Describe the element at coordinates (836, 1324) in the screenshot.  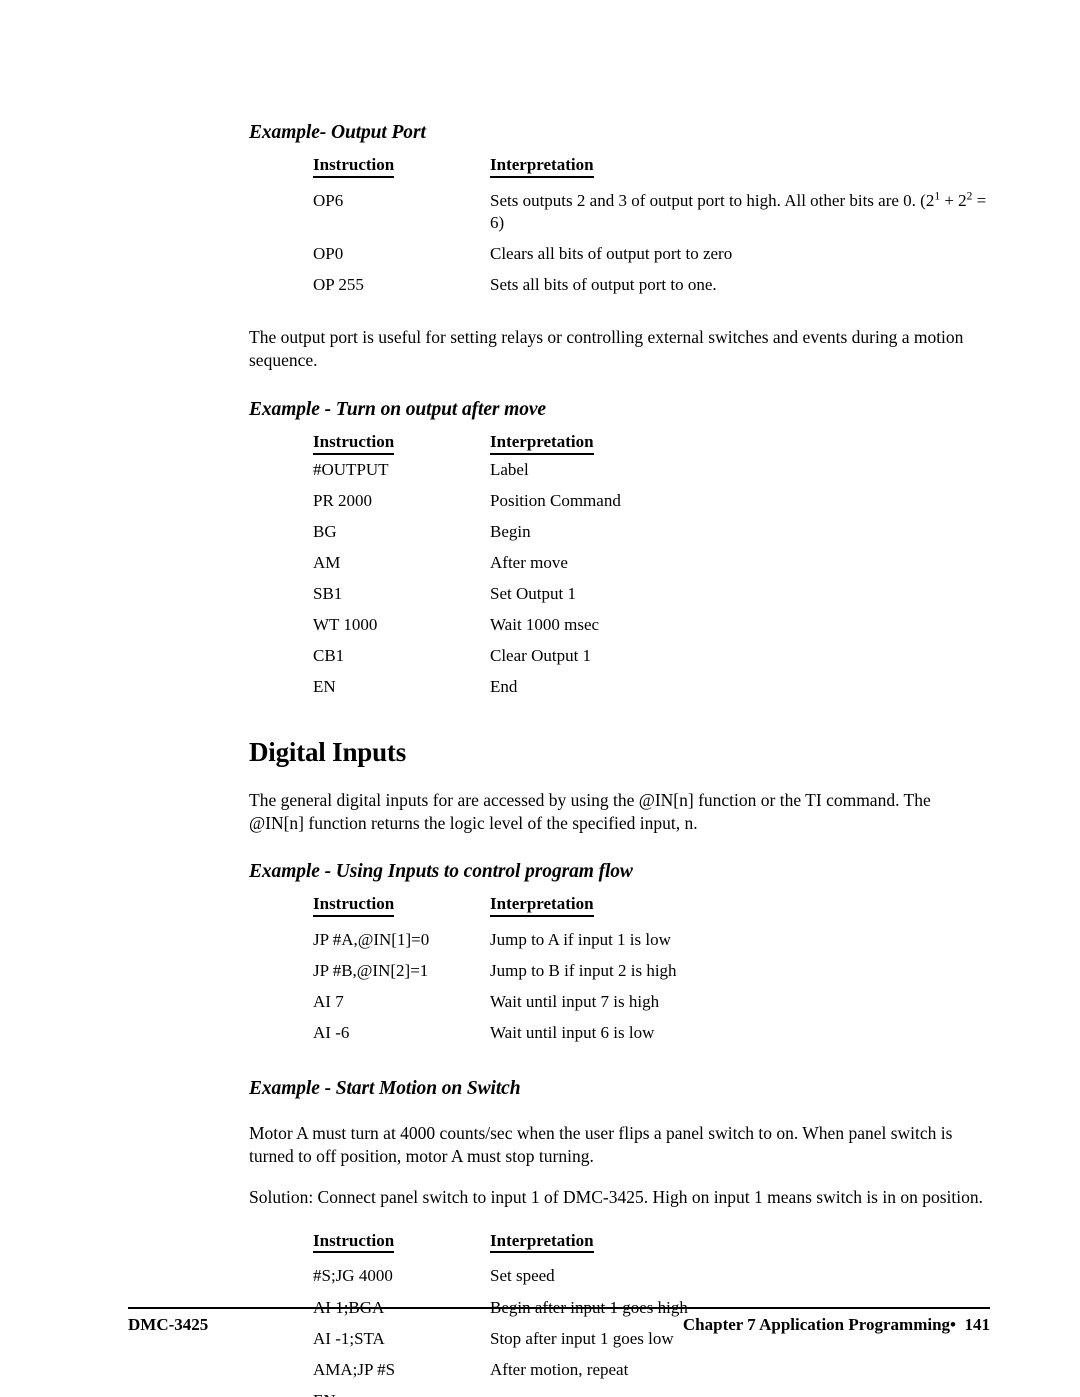
I see `footer-chapter-and-page: Chapter 7 Application Programming• 141` at that location.